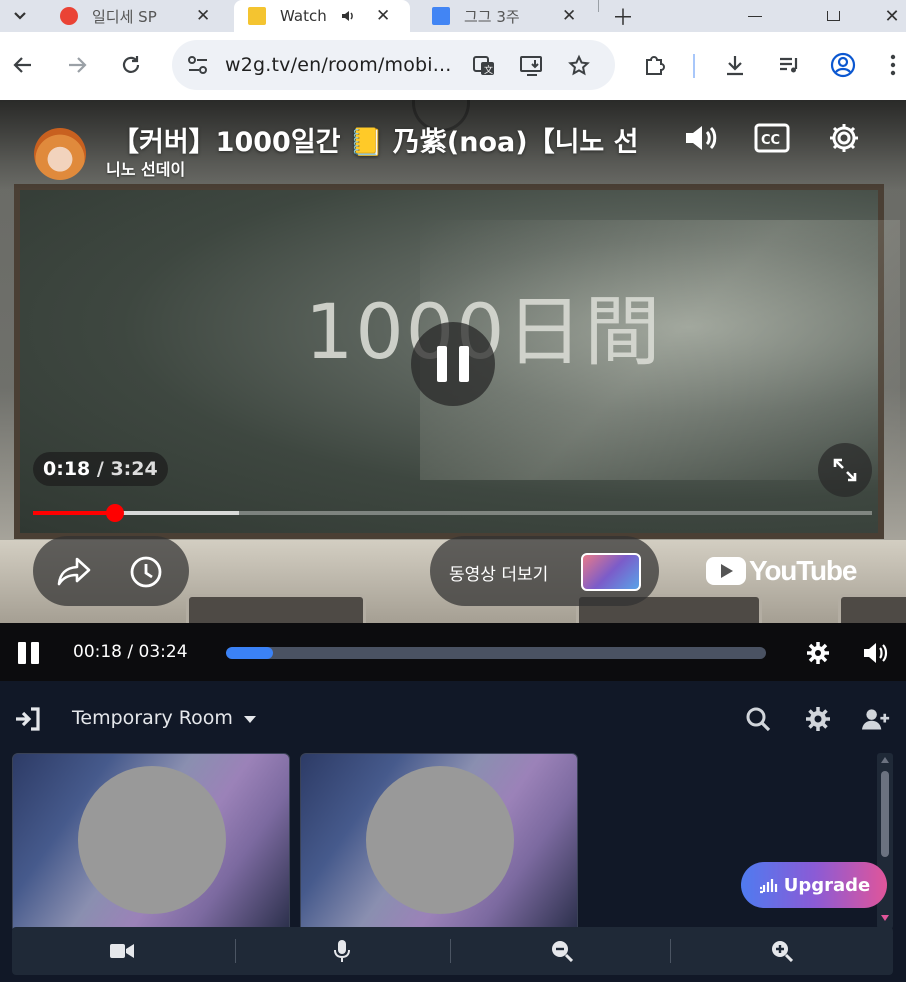 This screenshot has height=982, width=906. Describe the element at coordinates (818, 655) in the screenshot. I see `sync-settings-button` at that location.